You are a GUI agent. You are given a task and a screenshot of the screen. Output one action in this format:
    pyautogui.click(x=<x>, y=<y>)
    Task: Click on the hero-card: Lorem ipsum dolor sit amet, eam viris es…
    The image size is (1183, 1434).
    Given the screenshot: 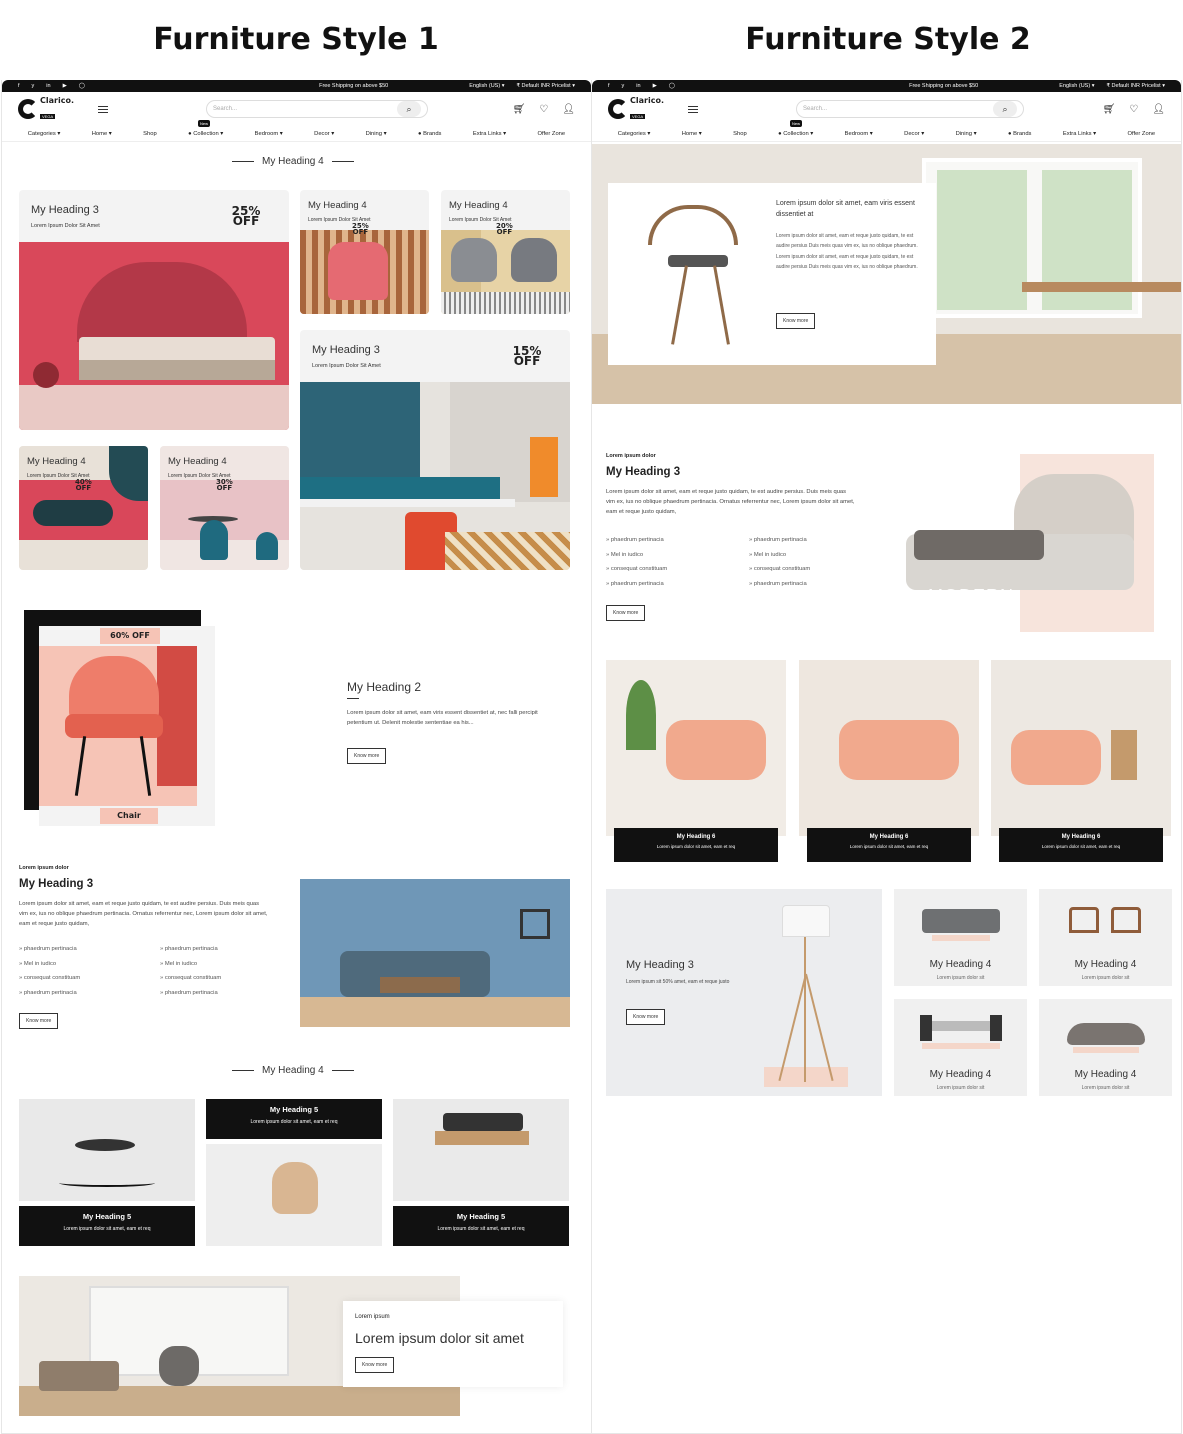 What is the action you would take?
    pyautogui.click(x=772, y=274)
    